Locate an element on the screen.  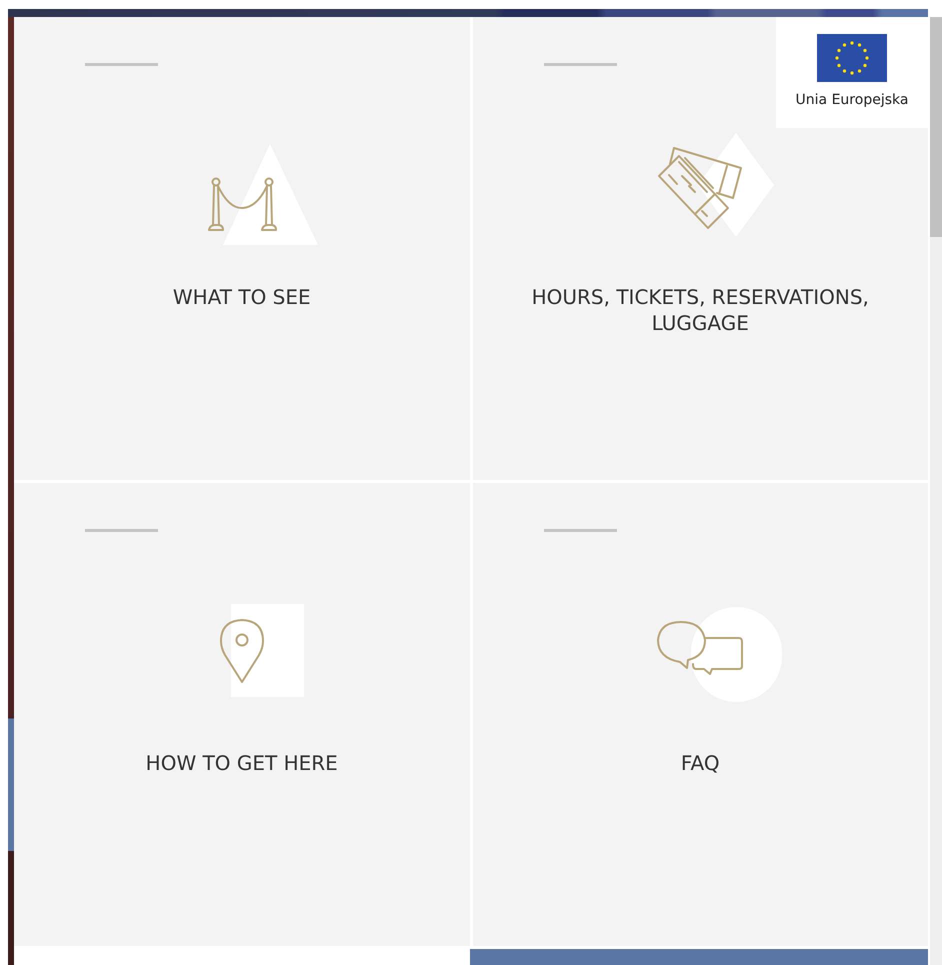
scrollbar is located at coordinates (936, 491).